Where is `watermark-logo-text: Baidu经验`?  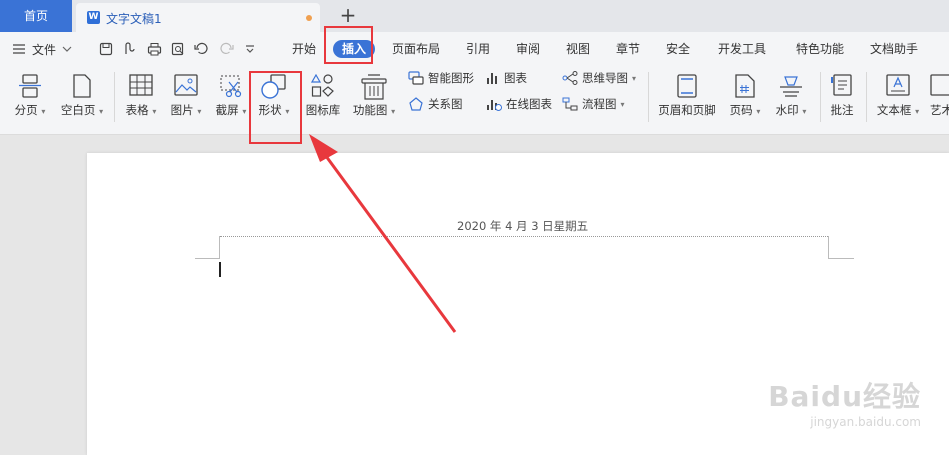 watermark-logo-text: Baidu经验 is located at coordinates (844, 396).